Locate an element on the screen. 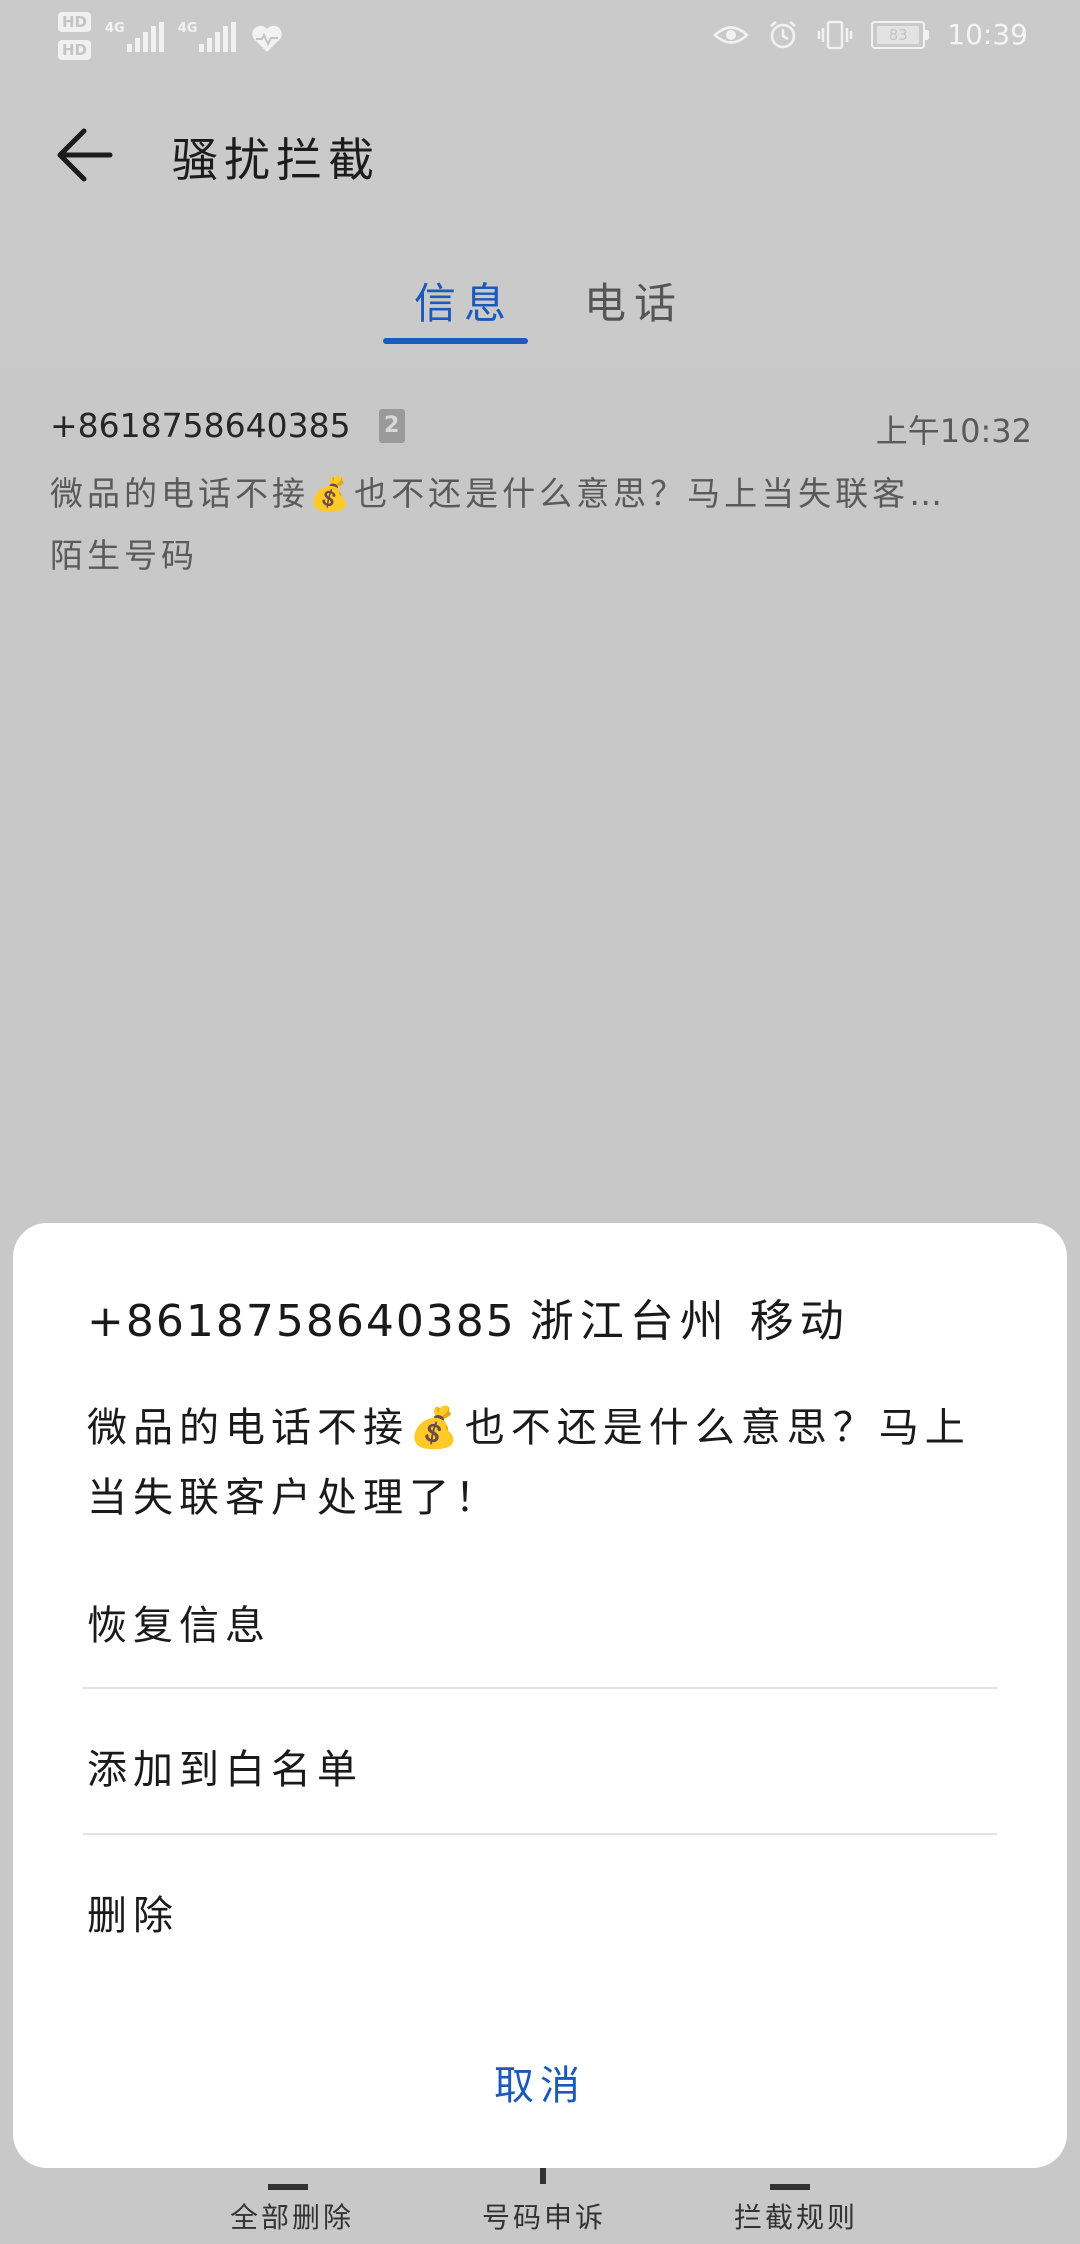 The width and height of the screenshot is (1080, 2244). delete-all-button: 全部删除 is located at coordinates (292, 2216).